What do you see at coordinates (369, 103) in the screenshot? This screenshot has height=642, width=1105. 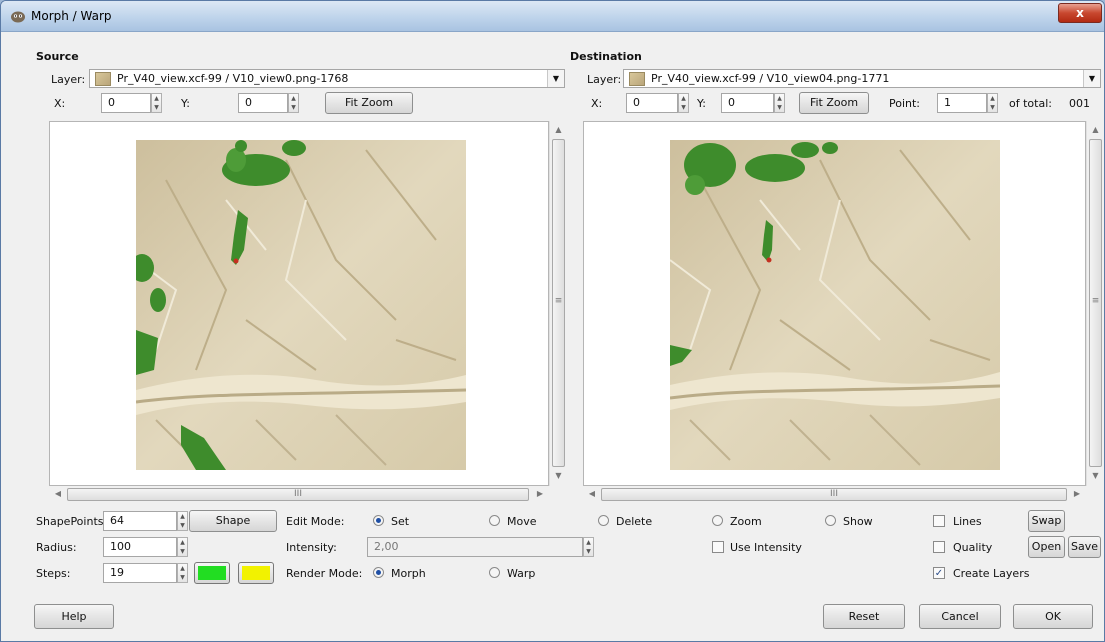 I see `source-fit-zoom-button: Fit Zoom` at bounding box center [369, 103].